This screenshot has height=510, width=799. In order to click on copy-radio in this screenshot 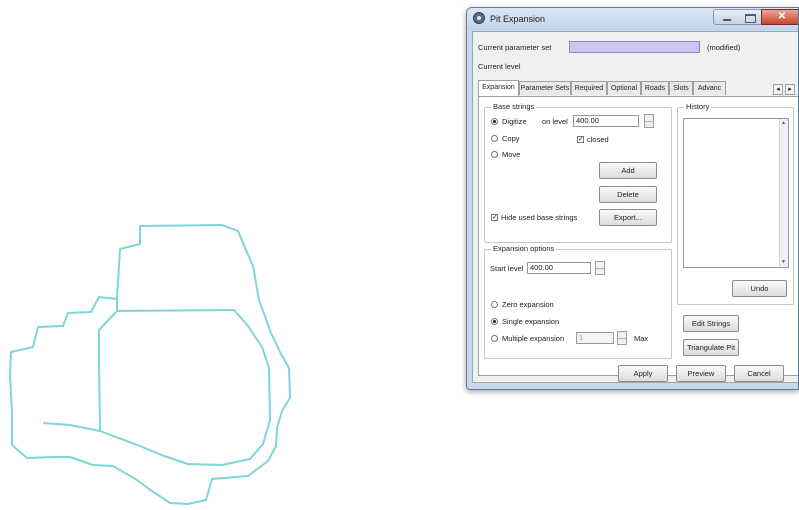, I will do `click(494, 138)`.